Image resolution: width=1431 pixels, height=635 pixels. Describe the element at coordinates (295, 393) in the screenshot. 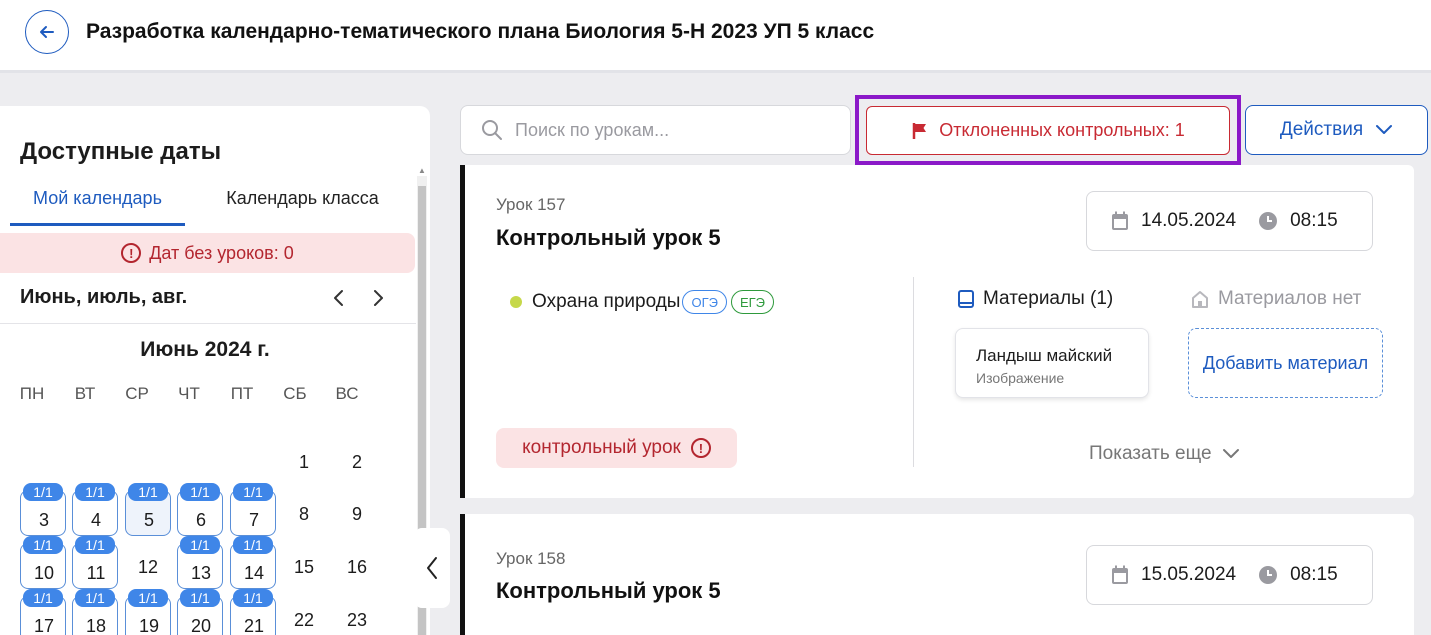

I see `weekday-label: СБ` at that location.